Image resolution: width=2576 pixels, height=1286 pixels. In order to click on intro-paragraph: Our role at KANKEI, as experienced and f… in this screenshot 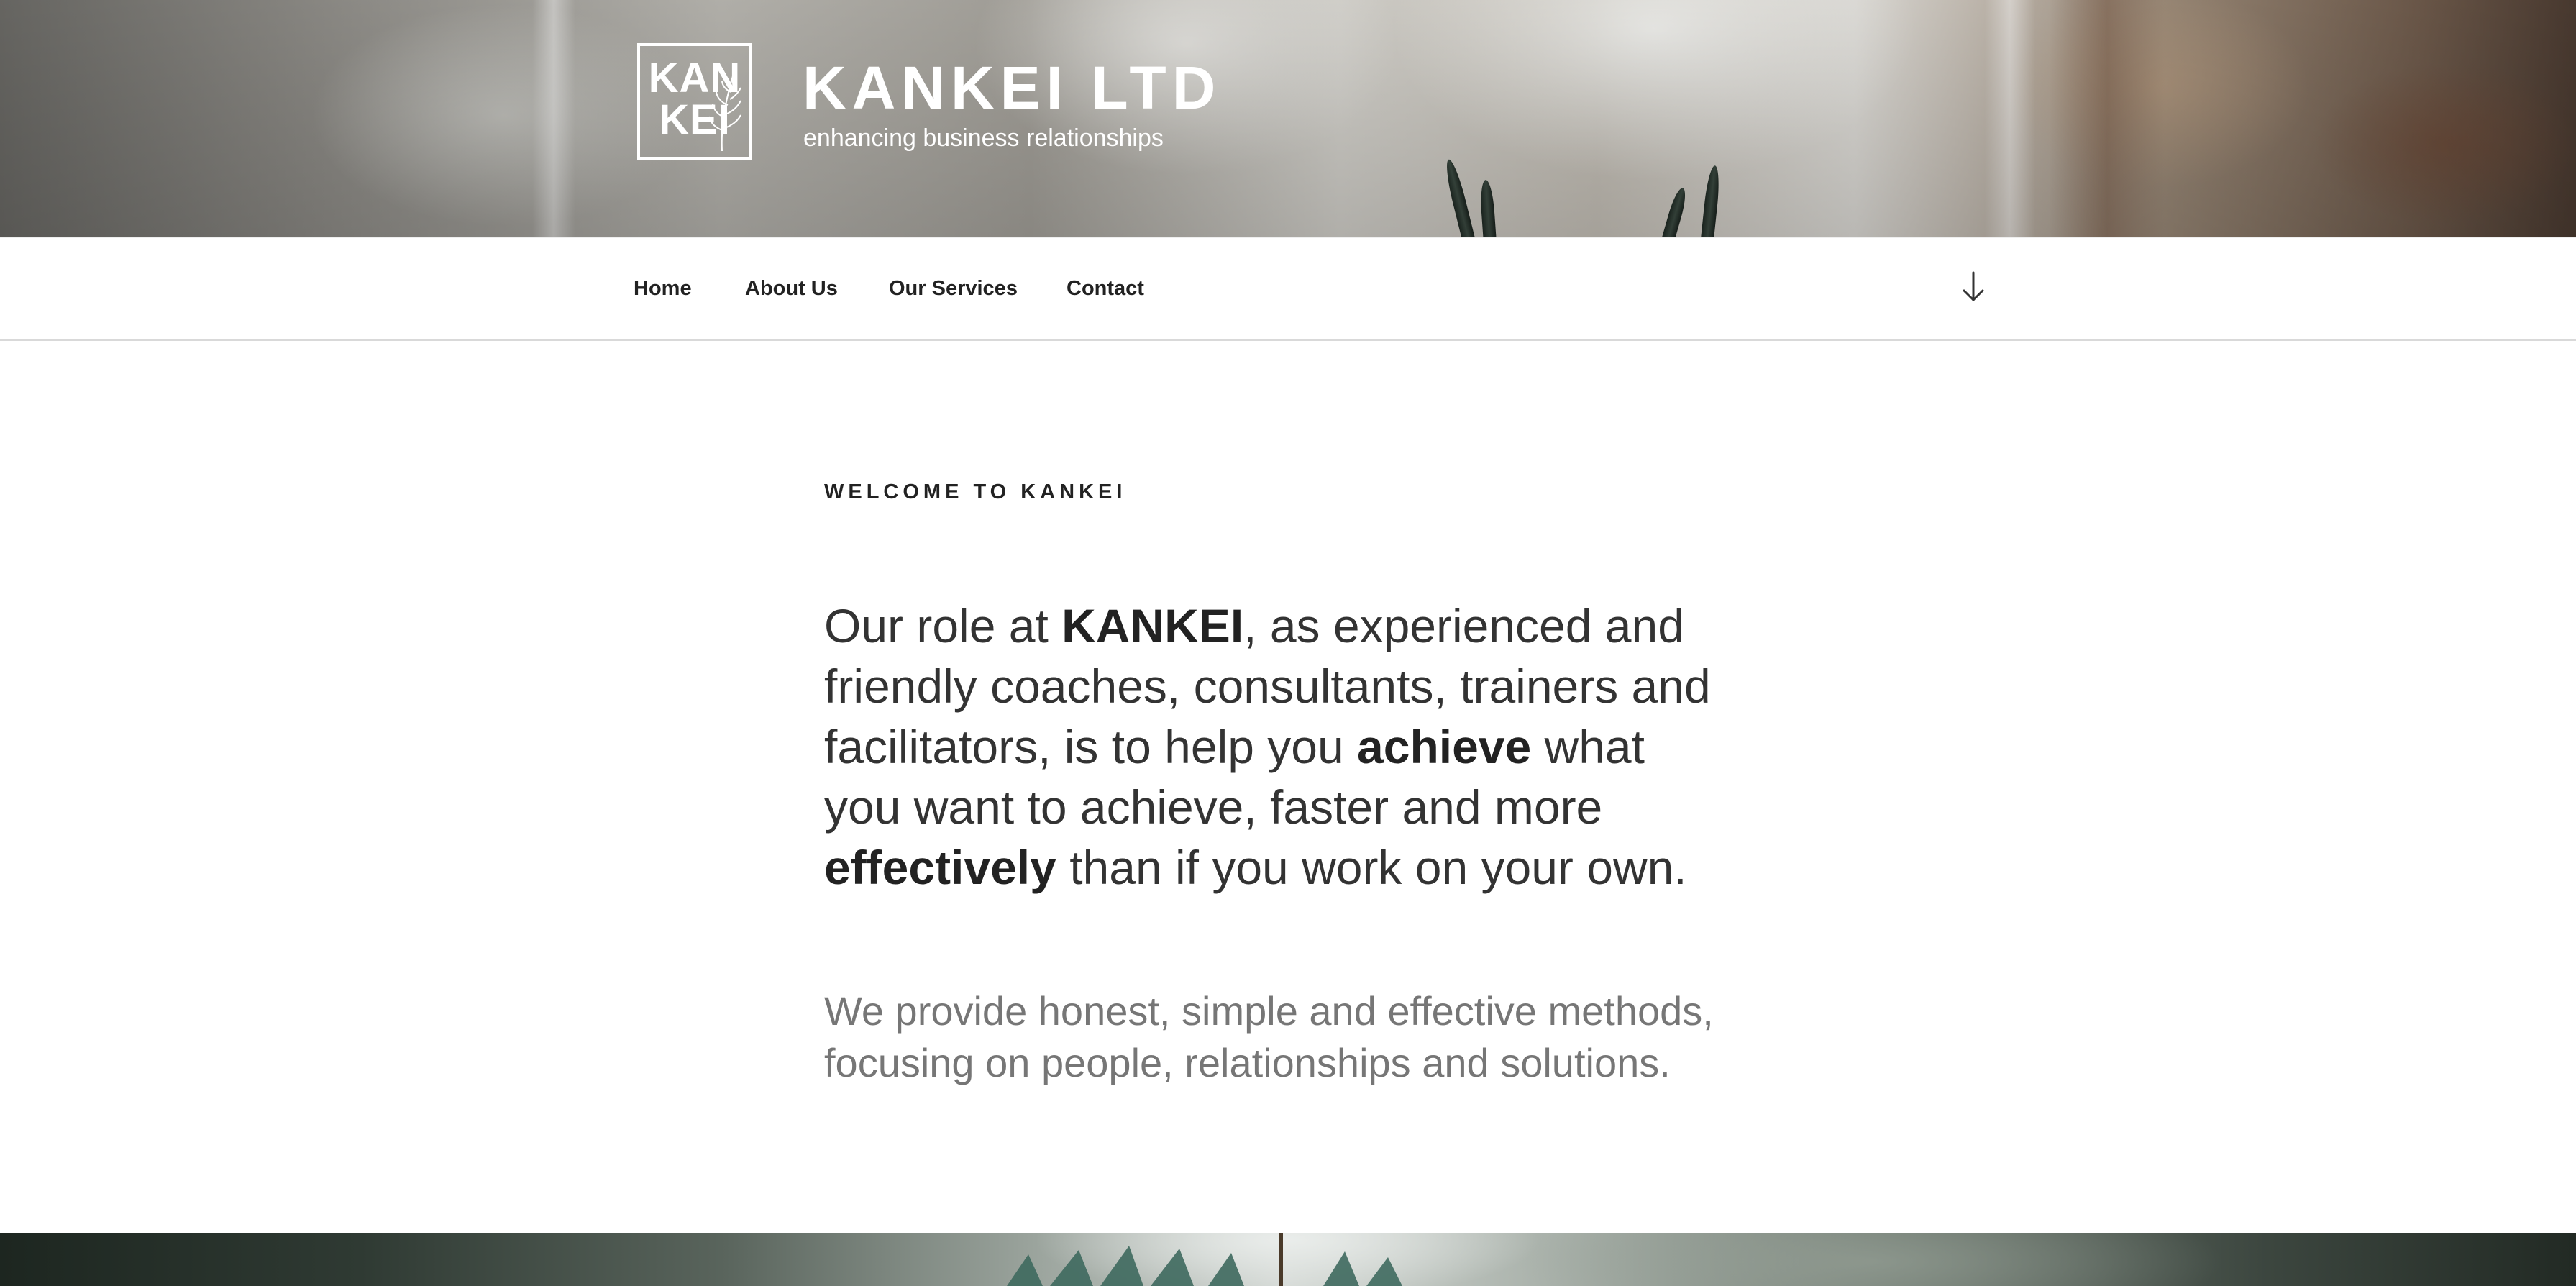, I will do `click(1270, 747)`.